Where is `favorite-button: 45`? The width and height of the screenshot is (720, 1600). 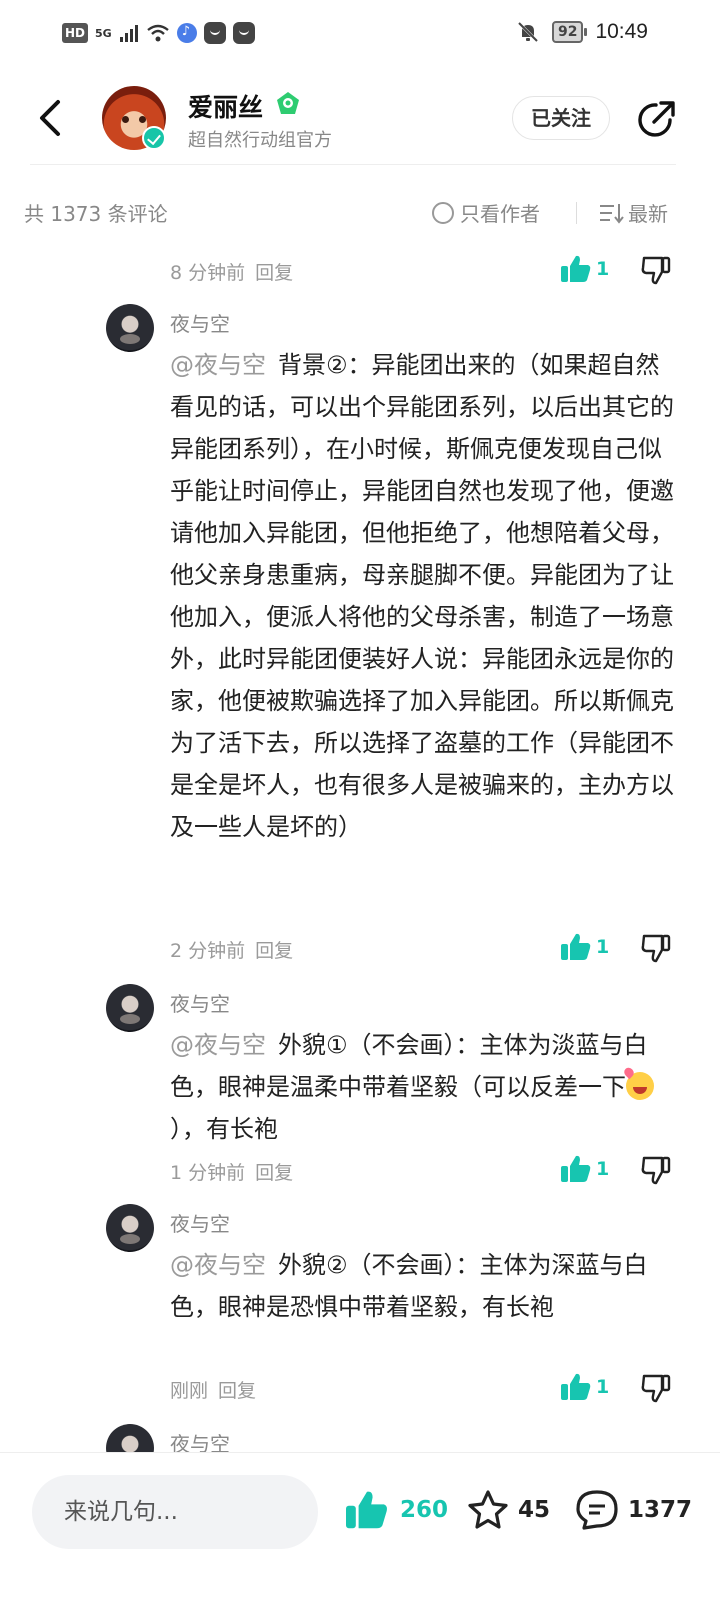 favorite-button: 45 is located at coordinates (508, 1510).